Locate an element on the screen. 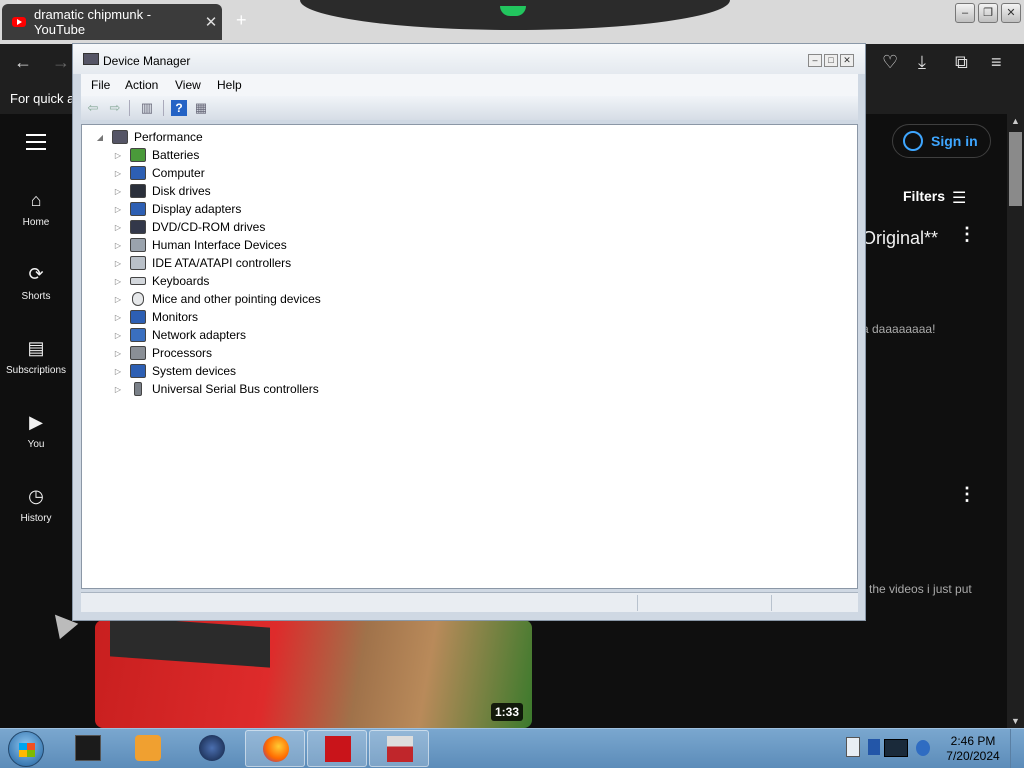 This screenshot has width=1024, height=768. terminal-icon is located at coordinates (88, 748).